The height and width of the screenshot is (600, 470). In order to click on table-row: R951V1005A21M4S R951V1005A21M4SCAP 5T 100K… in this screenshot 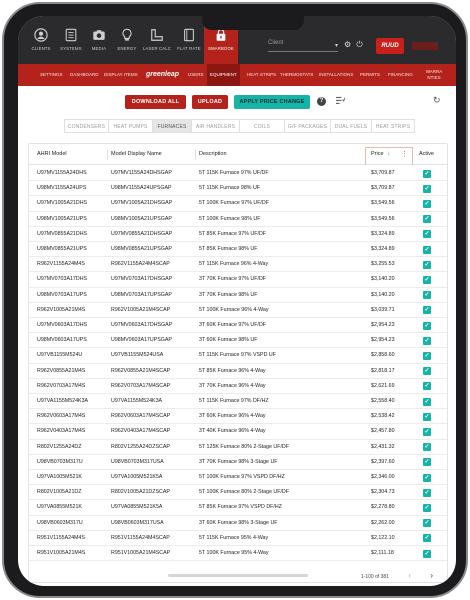, I will do `click(238, 554)`.